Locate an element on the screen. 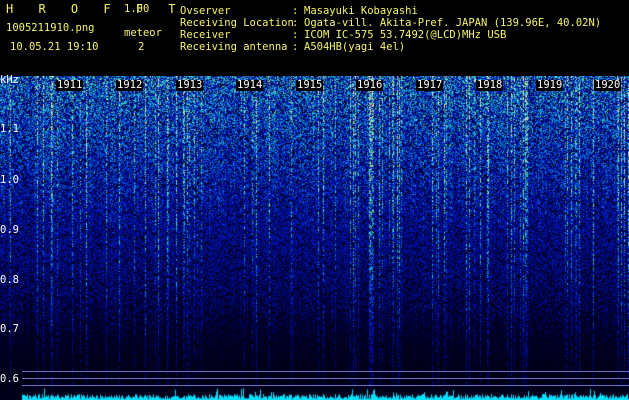  time-tick-label: 1918 is located at coordinates (490, 85).